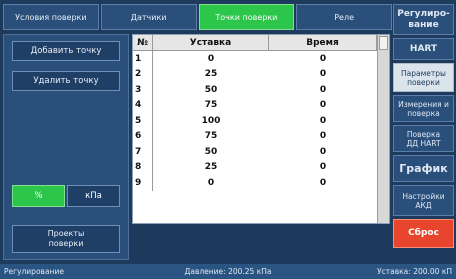 This screenshot has height=279, width=456. What do you see at coordinates (255, 59) in the screenshot?
I see `table-row: 1 0 0` at bounding box center [255, 59].